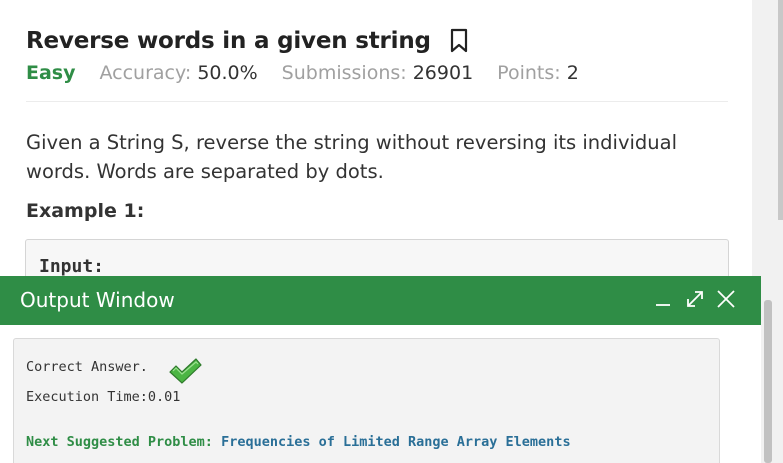  I want to click on difficulty-badge: Easy, so click(51, 73).